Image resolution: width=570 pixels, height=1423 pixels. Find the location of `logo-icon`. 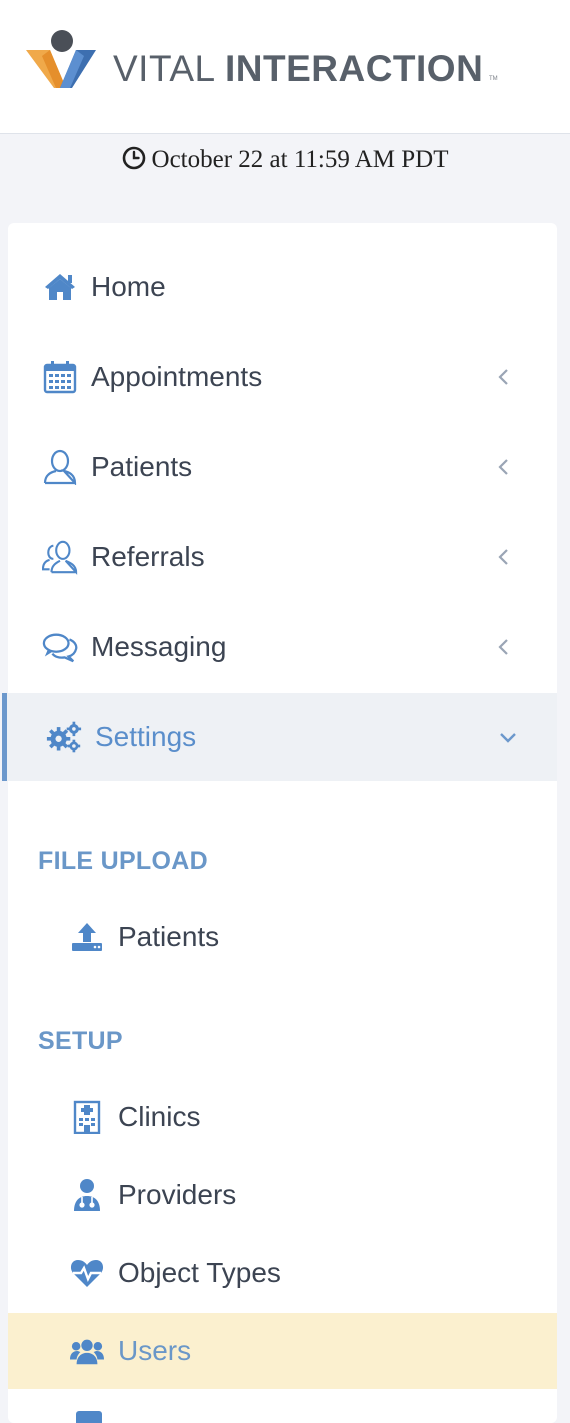

logo-icon is located at coordinates (62, 59).